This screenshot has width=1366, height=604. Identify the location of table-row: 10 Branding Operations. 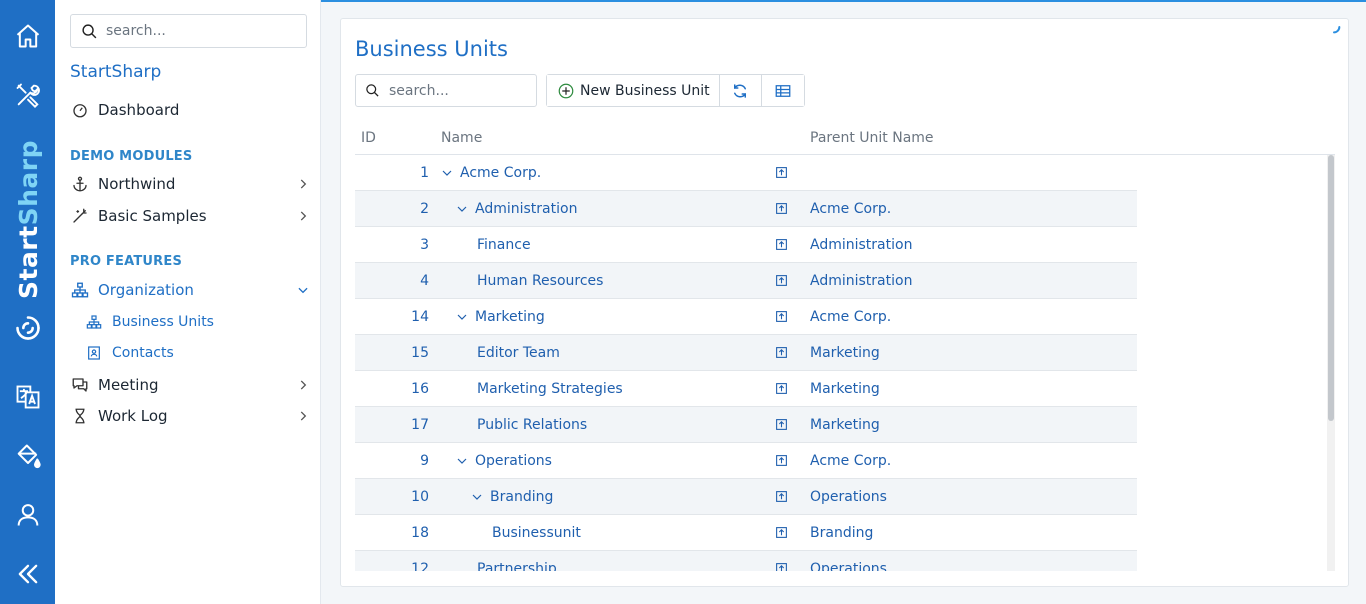
(746, 497).